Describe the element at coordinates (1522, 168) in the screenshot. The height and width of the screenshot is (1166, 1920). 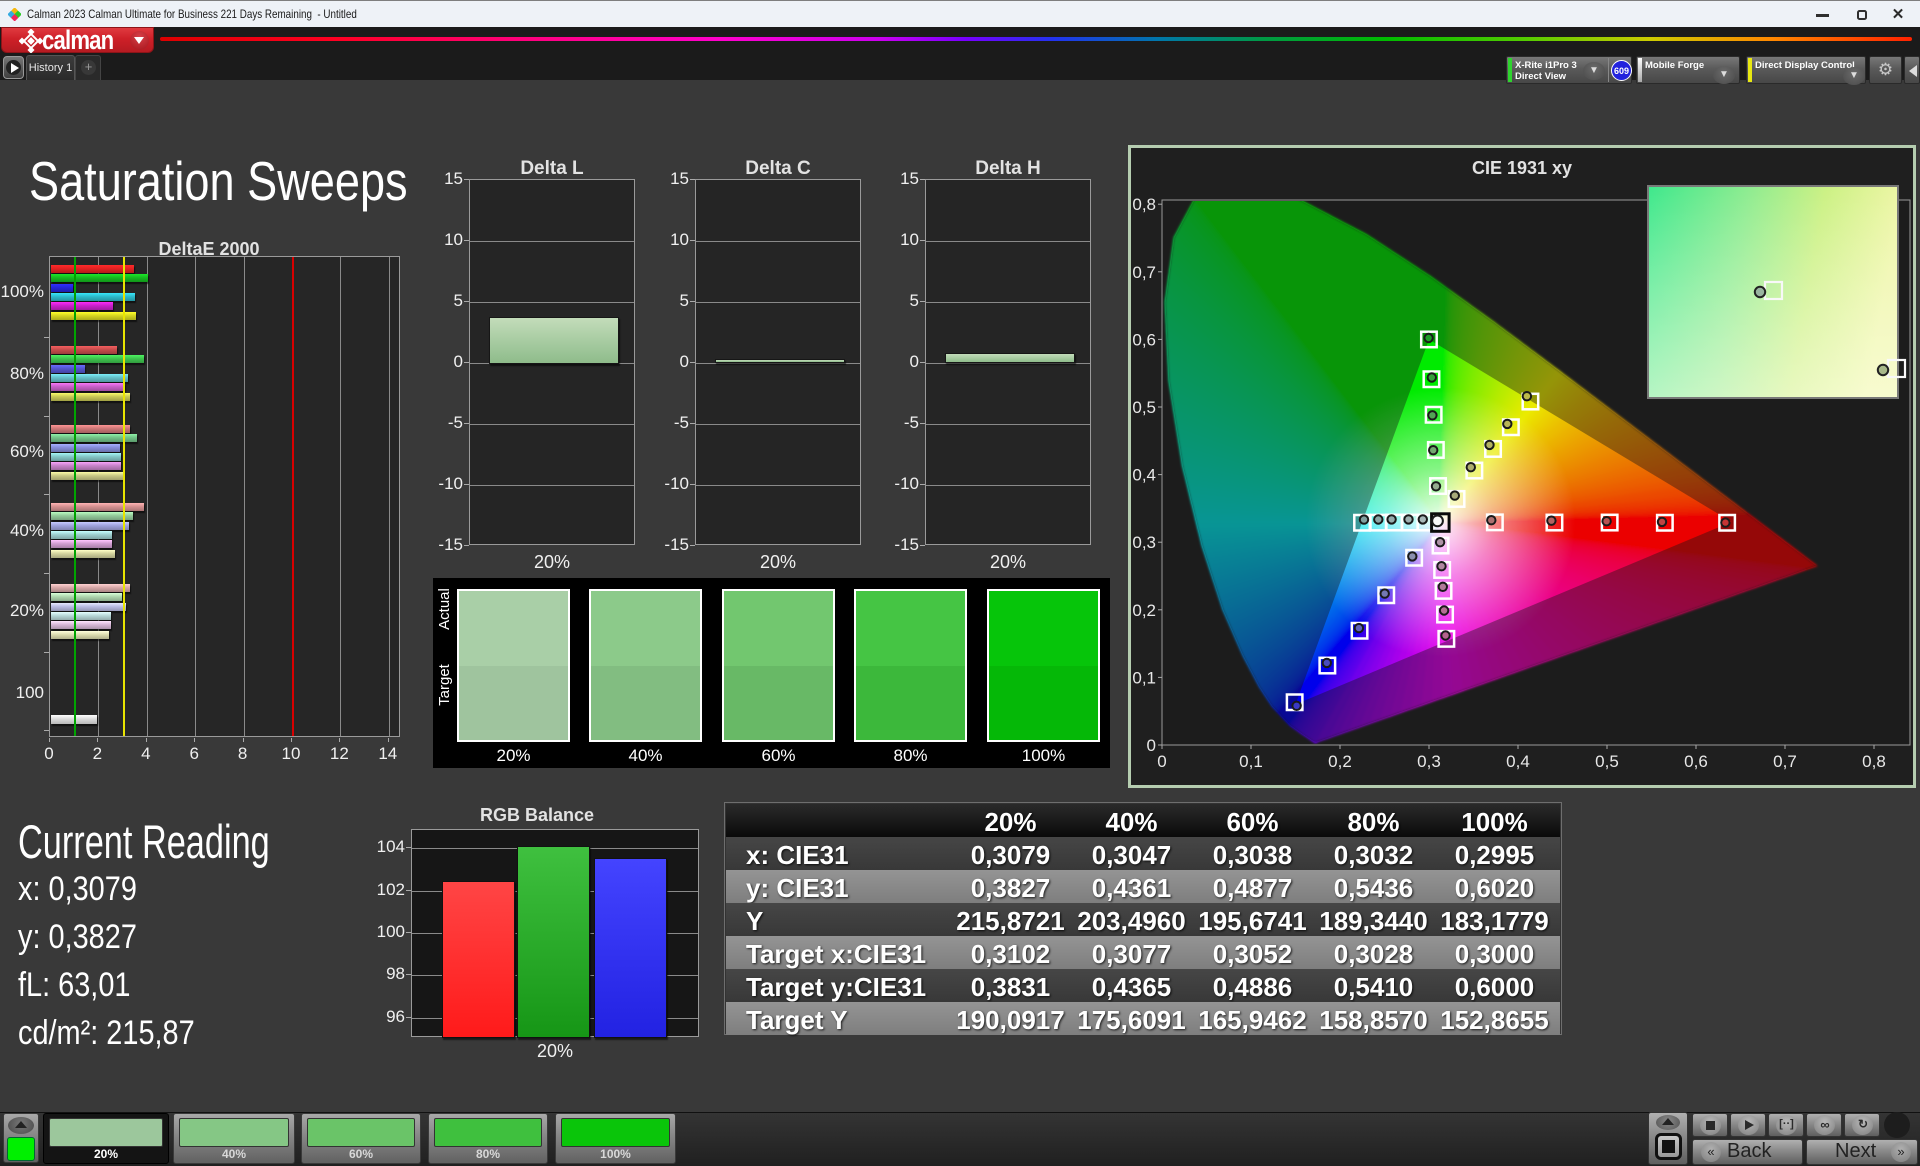
I see `svg-text: CIE 1931 xy` at that location.